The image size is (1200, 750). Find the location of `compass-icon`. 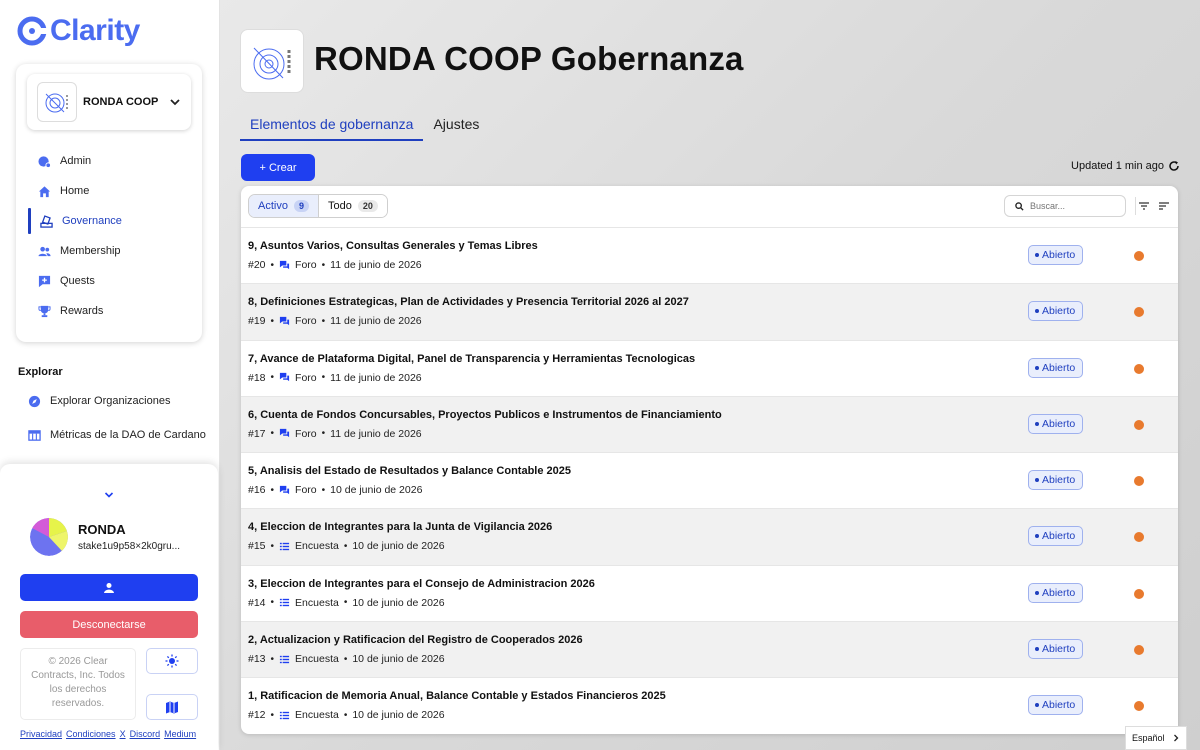

compass-icon is located at coordinates (34, 401).